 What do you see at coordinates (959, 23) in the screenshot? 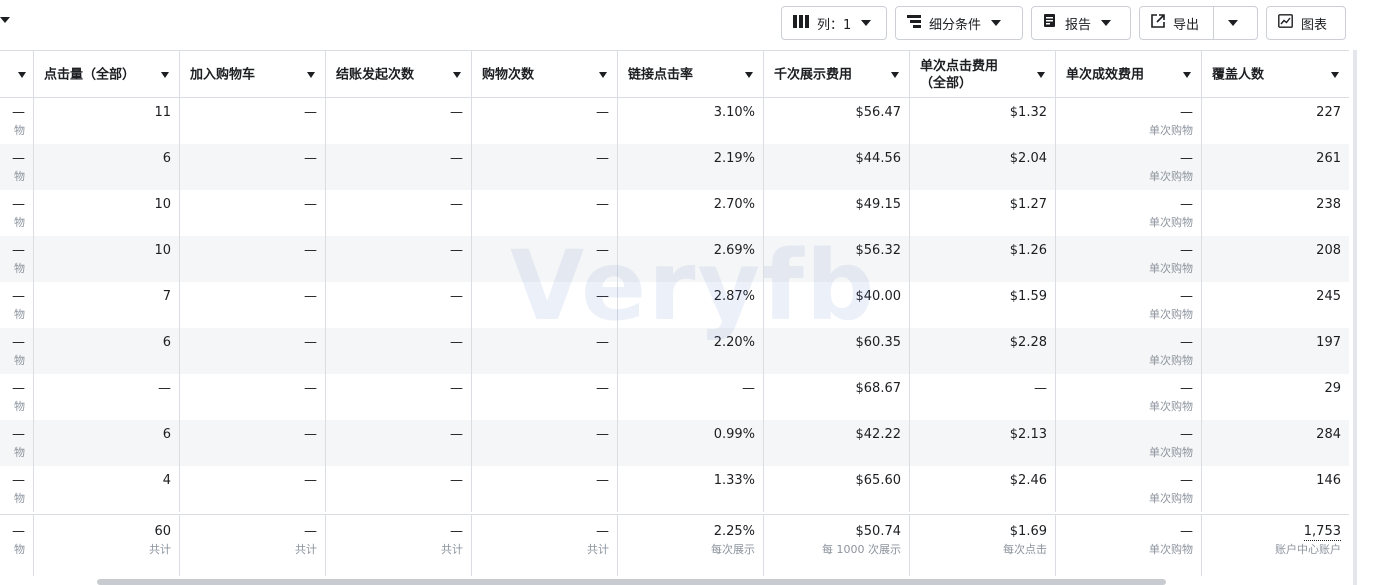
I see `breakdown-button: 细分条件` at bounding box center [959, 23].